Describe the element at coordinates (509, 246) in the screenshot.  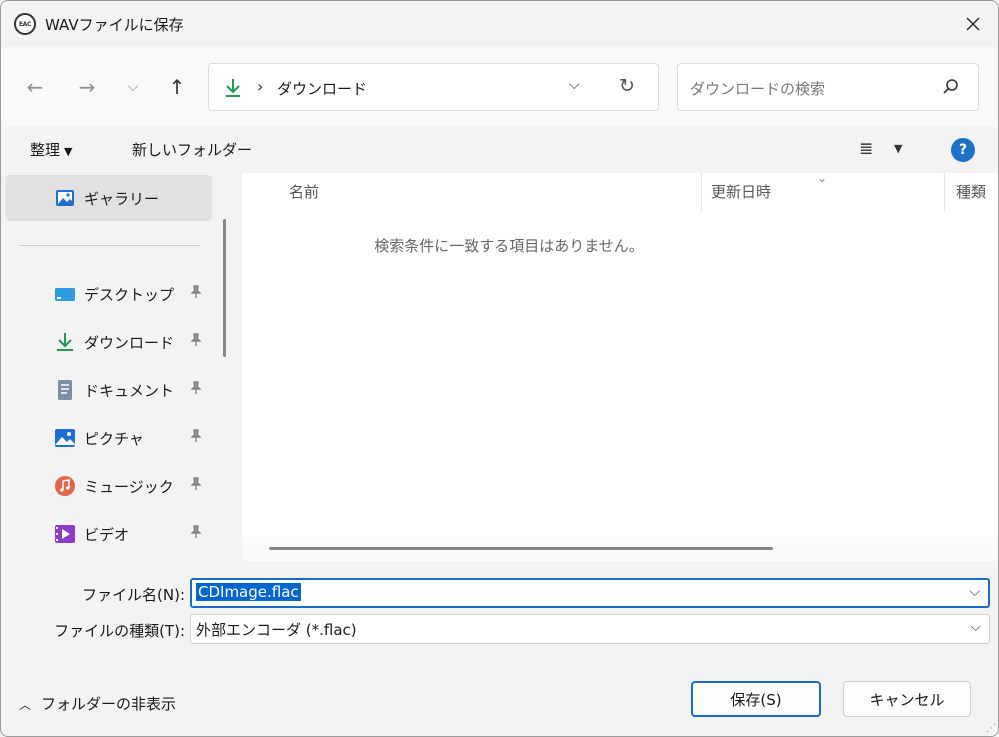
I see `empty-message: 検索条件に一致する項目はありません。` at that location.